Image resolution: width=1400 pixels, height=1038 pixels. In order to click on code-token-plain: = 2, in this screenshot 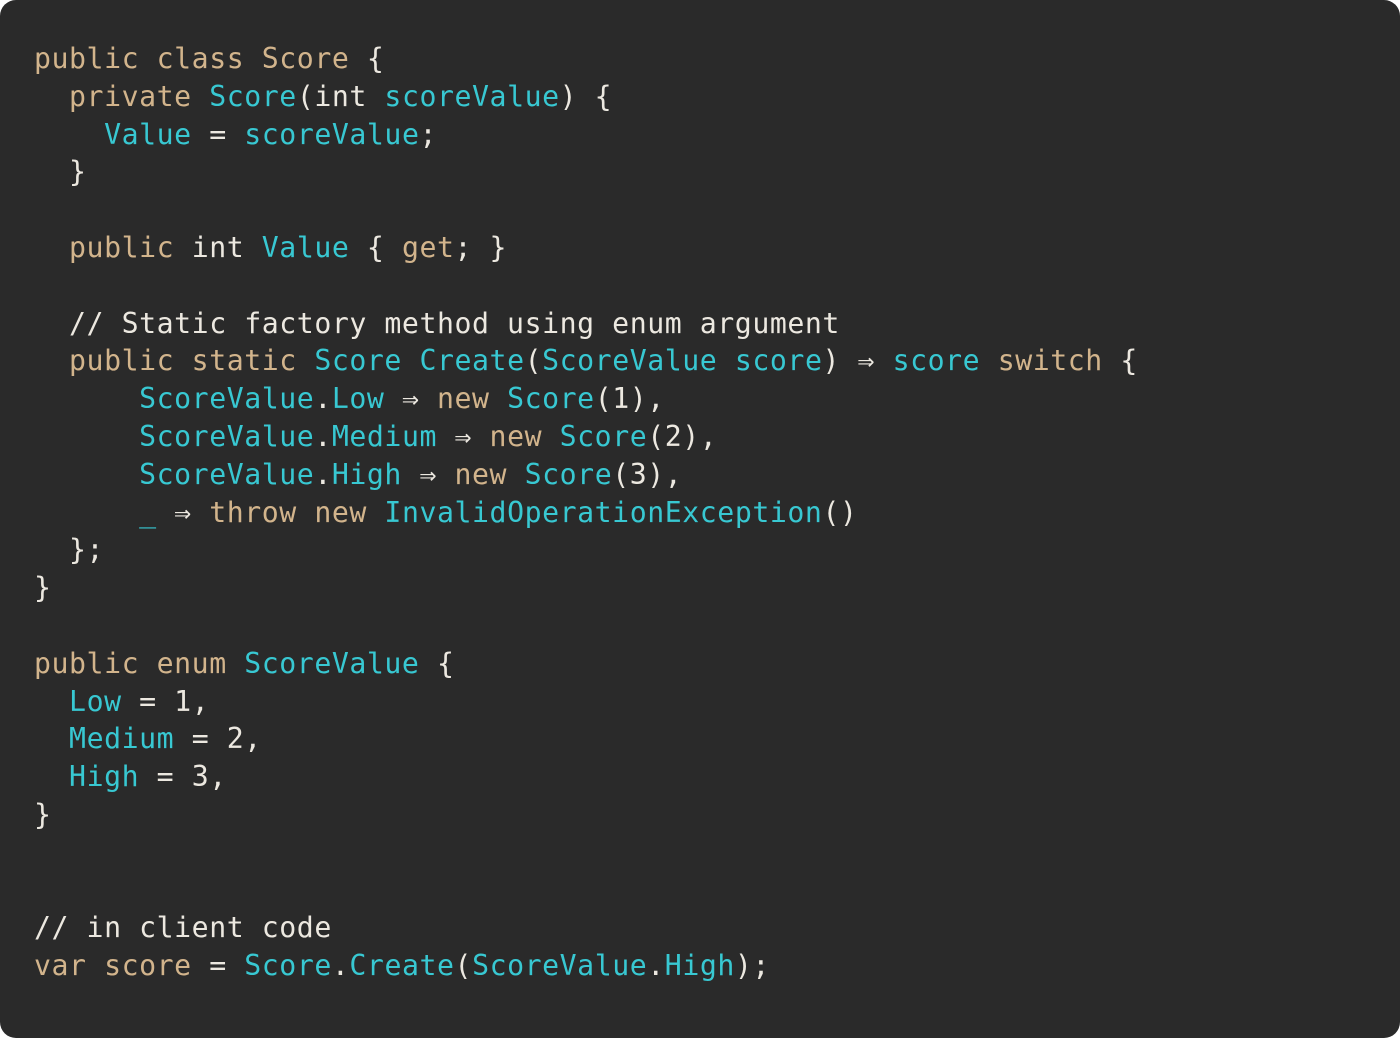, I will do `click(218, 739)`.